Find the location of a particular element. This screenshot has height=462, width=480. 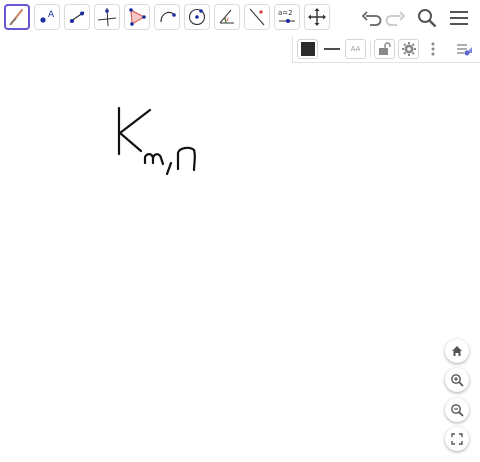

circle-tool-button is located at coordinates (197, 17).